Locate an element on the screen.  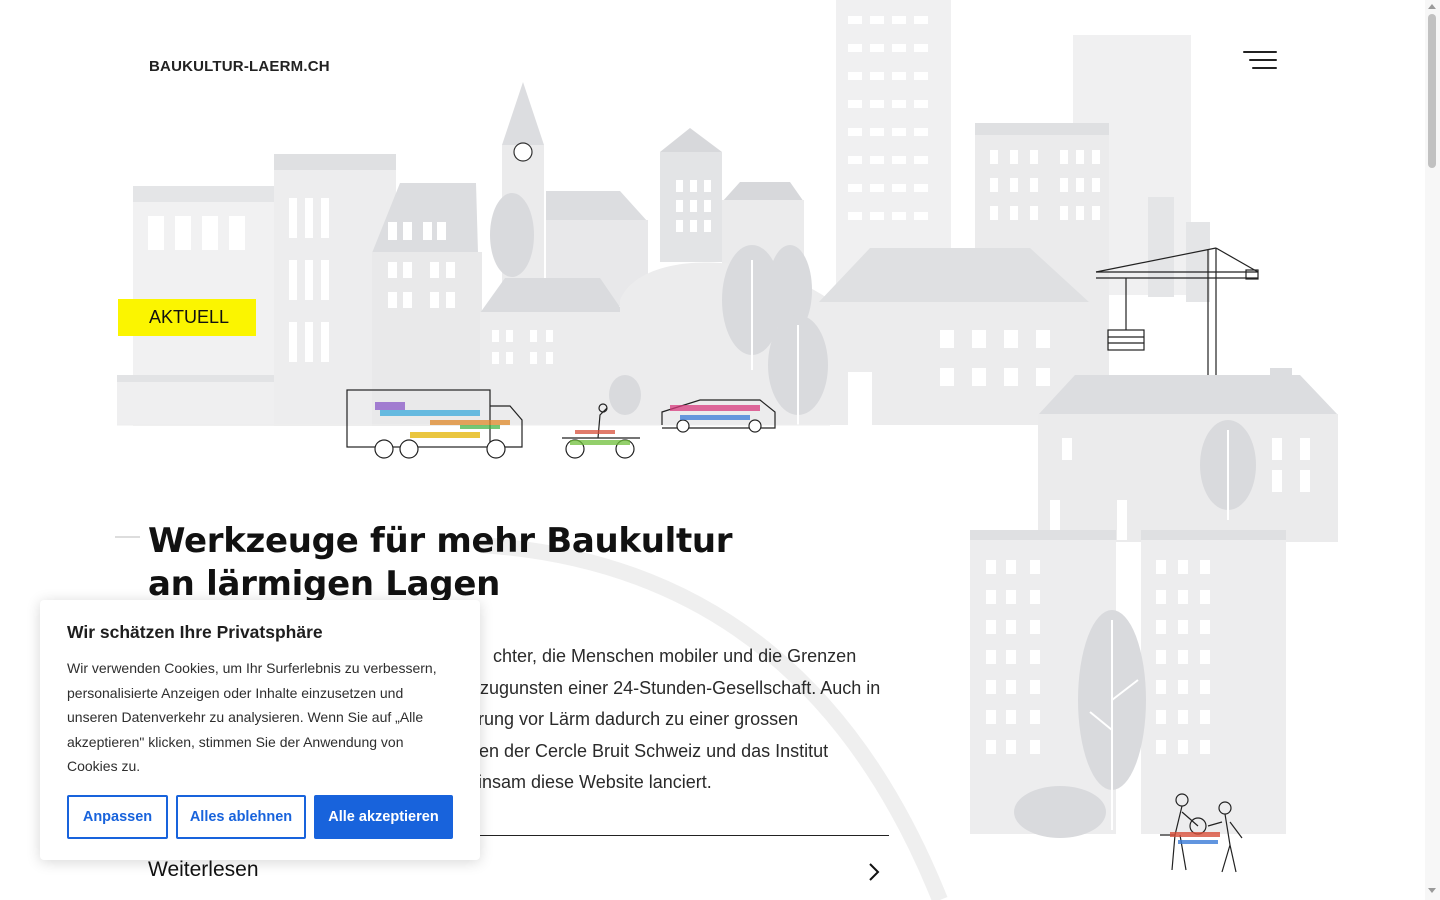
accept-all-button: Alle akzeptieren is located at coordinates (383, 817).